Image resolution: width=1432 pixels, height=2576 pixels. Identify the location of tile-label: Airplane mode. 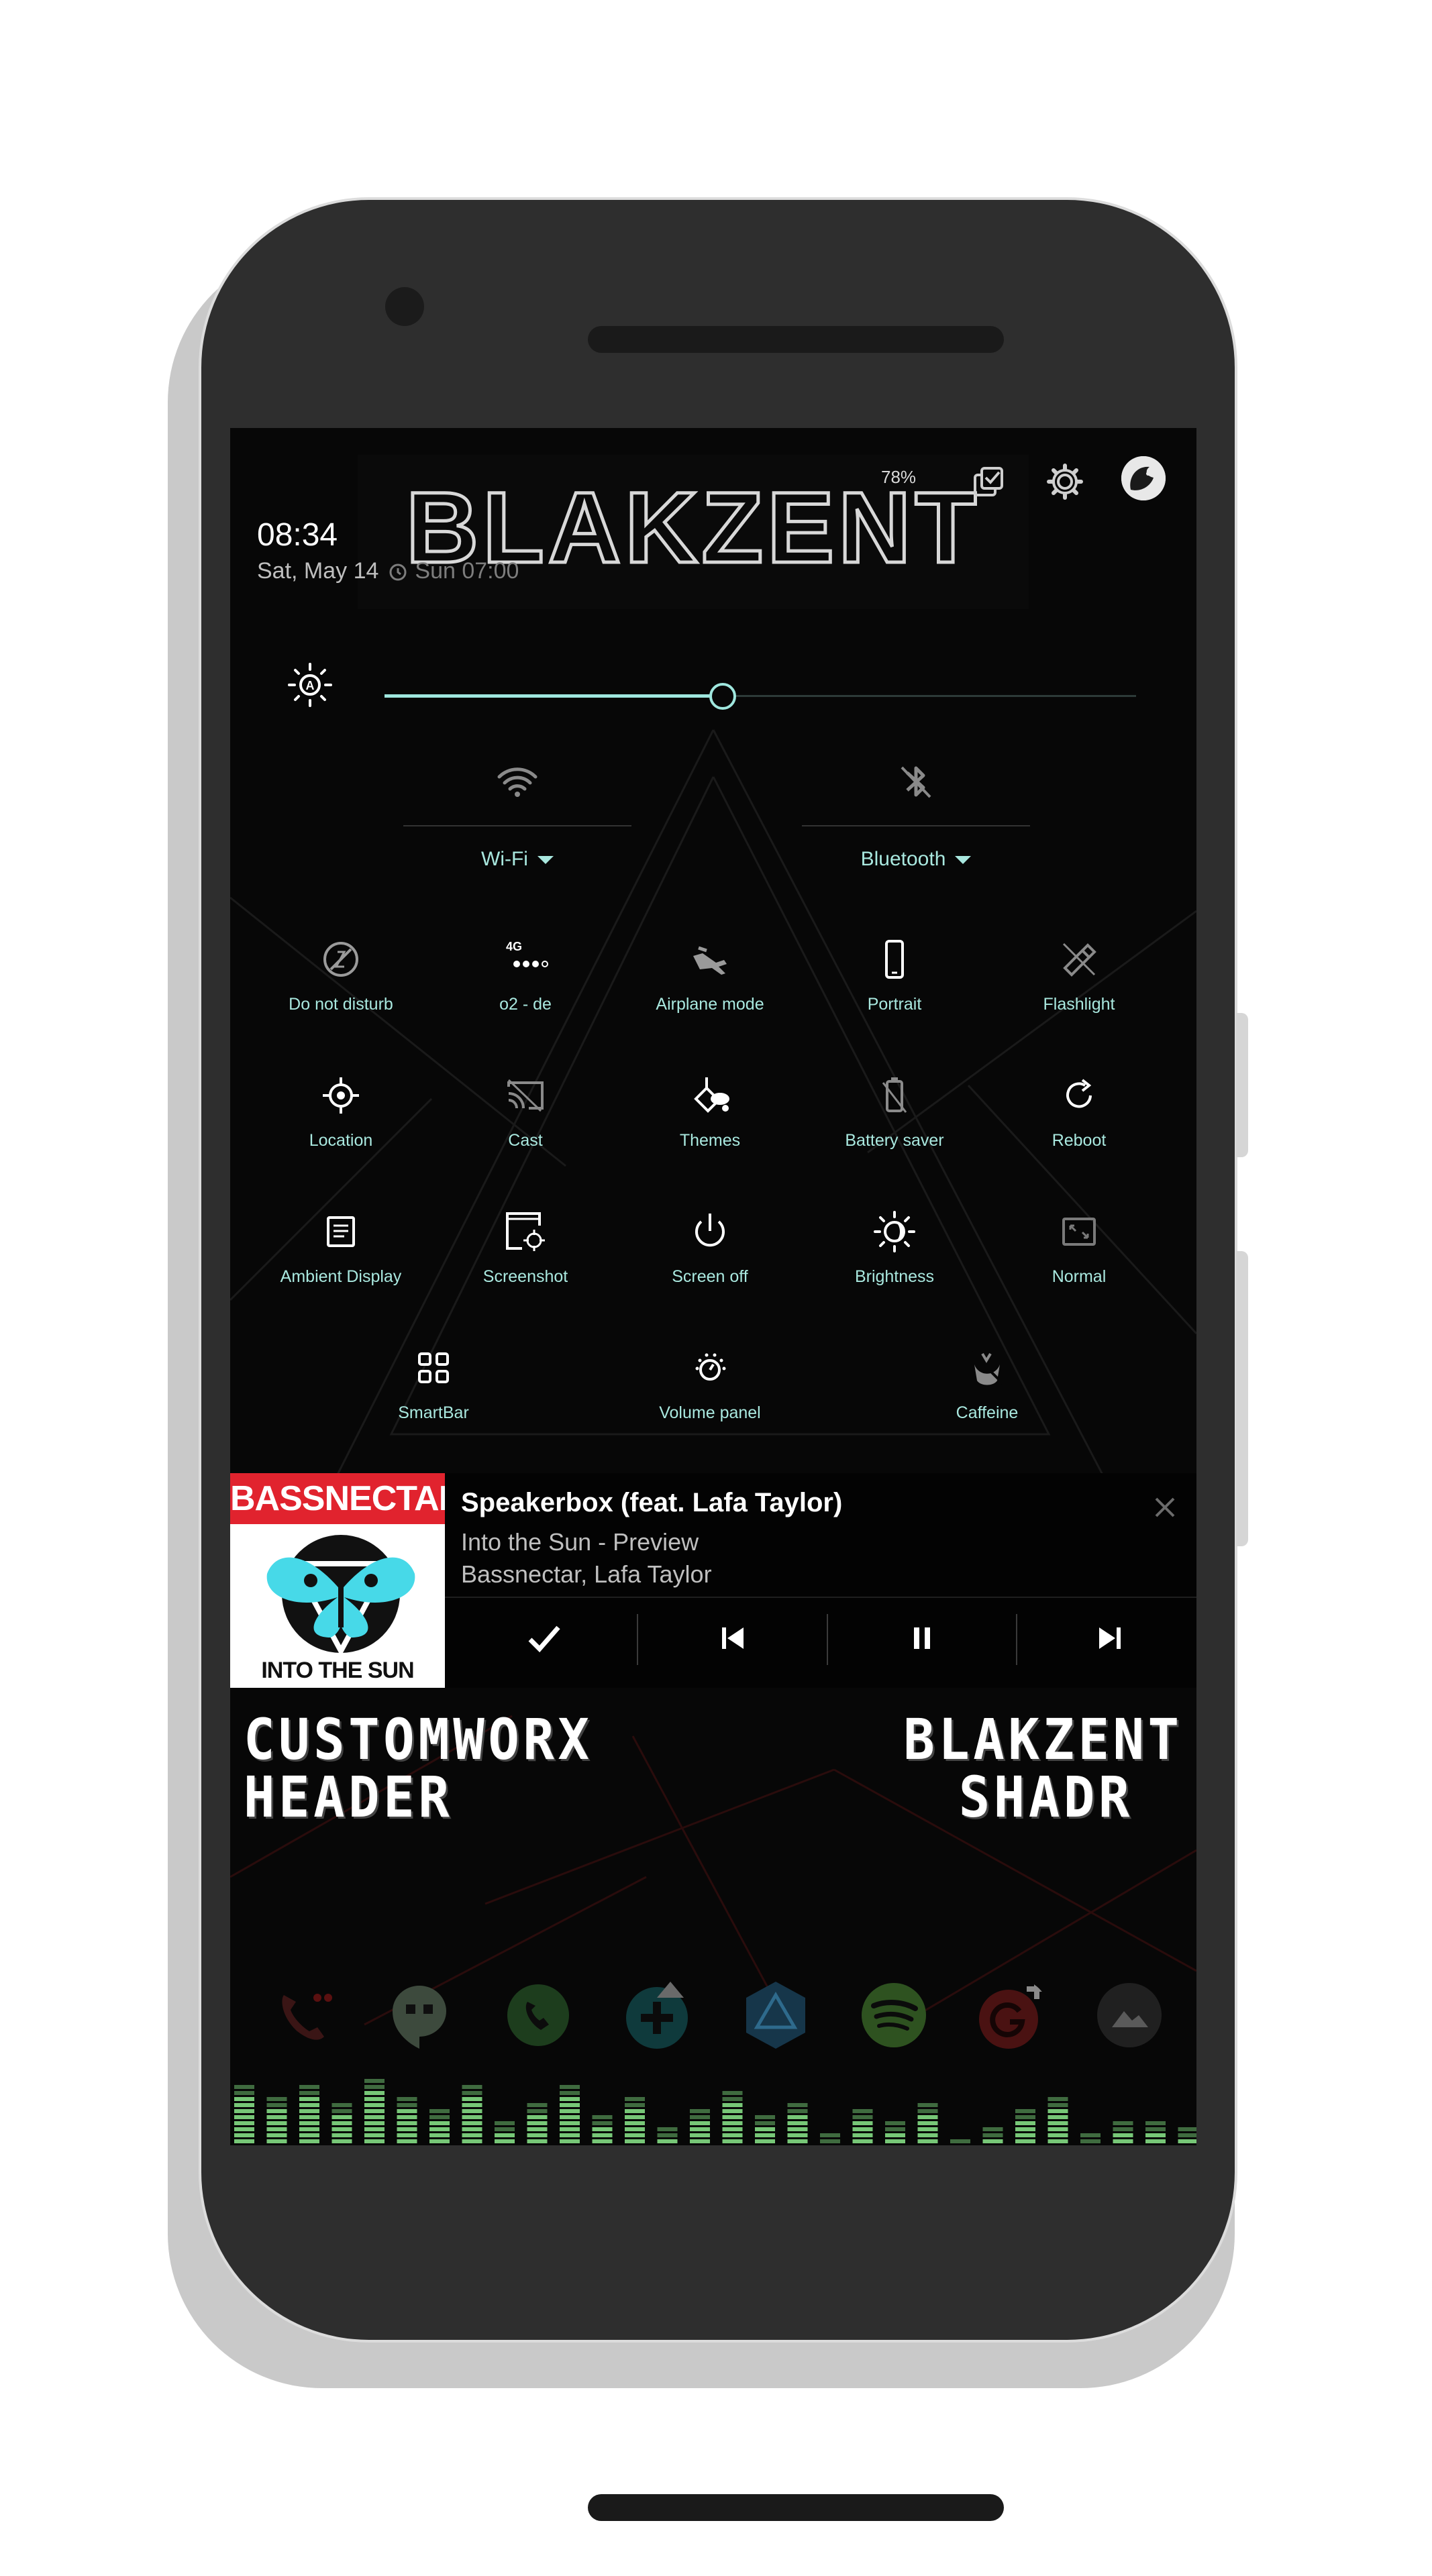
(710, 1004).